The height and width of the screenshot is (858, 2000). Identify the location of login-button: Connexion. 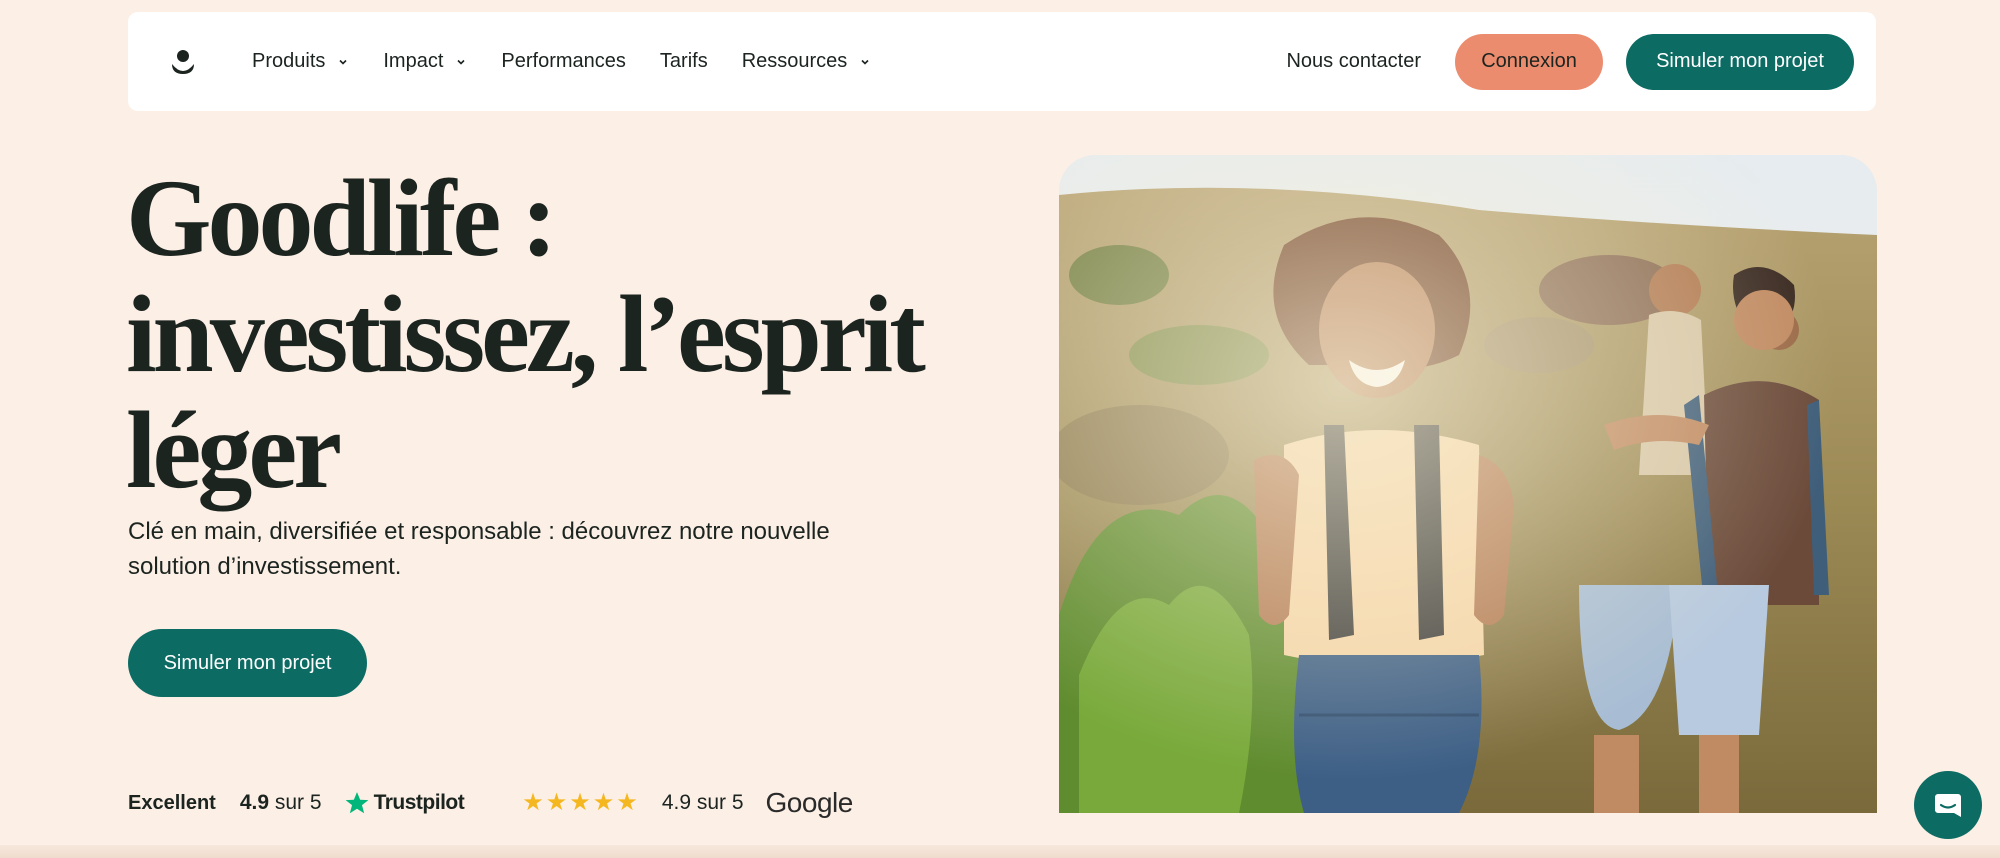
(1529, 61).